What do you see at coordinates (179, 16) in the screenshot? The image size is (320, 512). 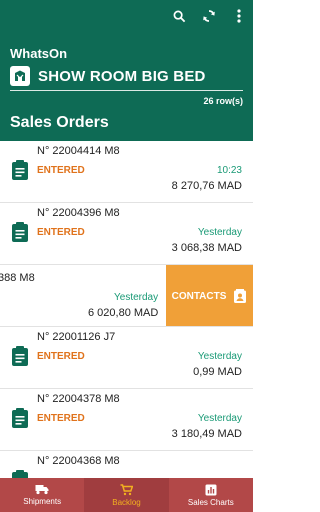 I see `search-icon` at bounding box center [179, 16].